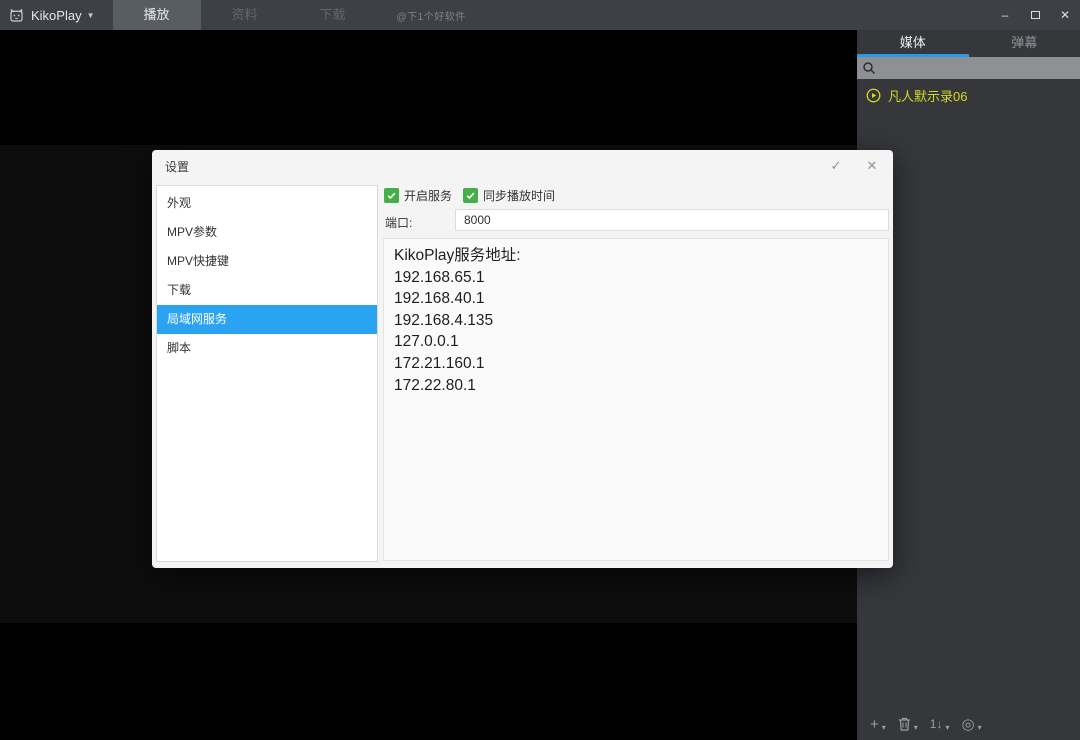 The height and width of the screenshot is (740, 1080). I want to click on sort-caret-icon: ▾, so click(947, 727).